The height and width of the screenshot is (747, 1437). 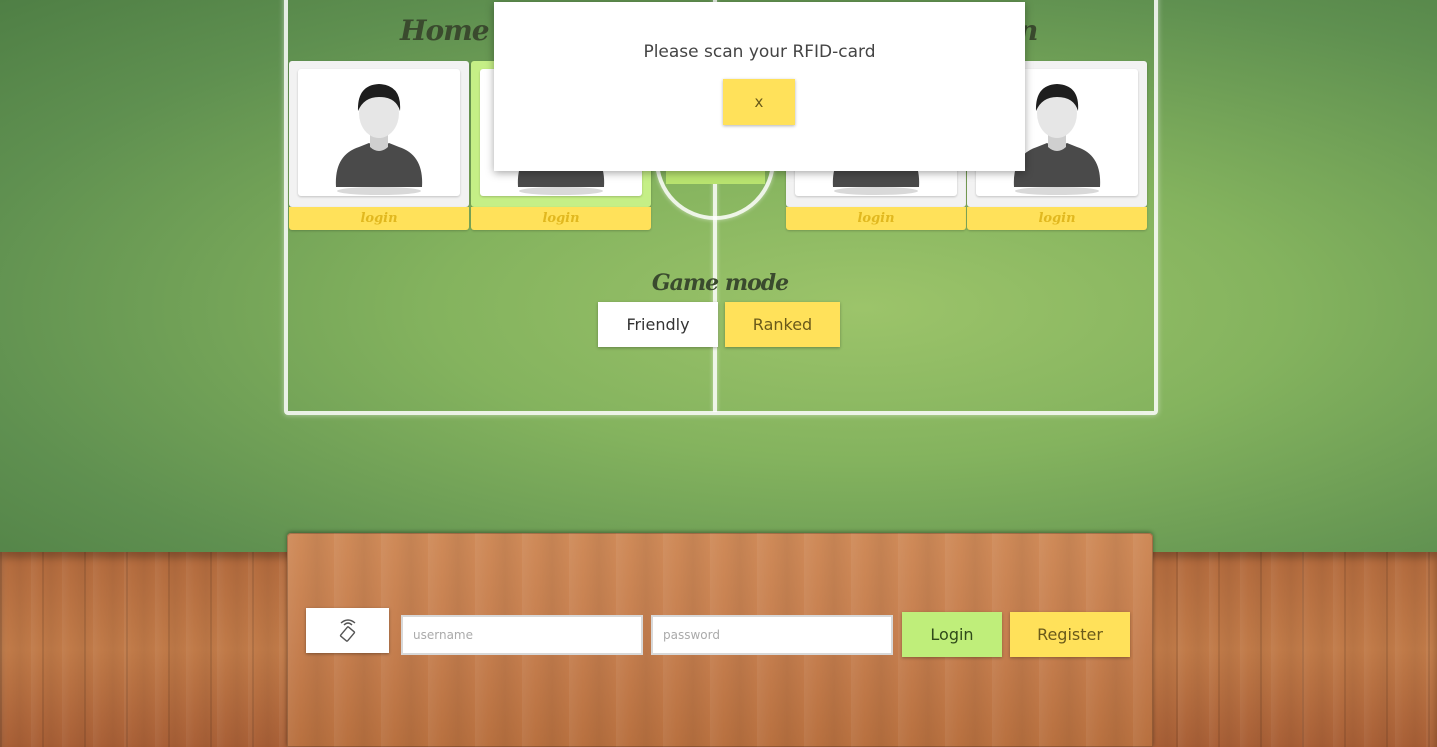 I want to click on register-button: Register, so click(x=1070, y=634).